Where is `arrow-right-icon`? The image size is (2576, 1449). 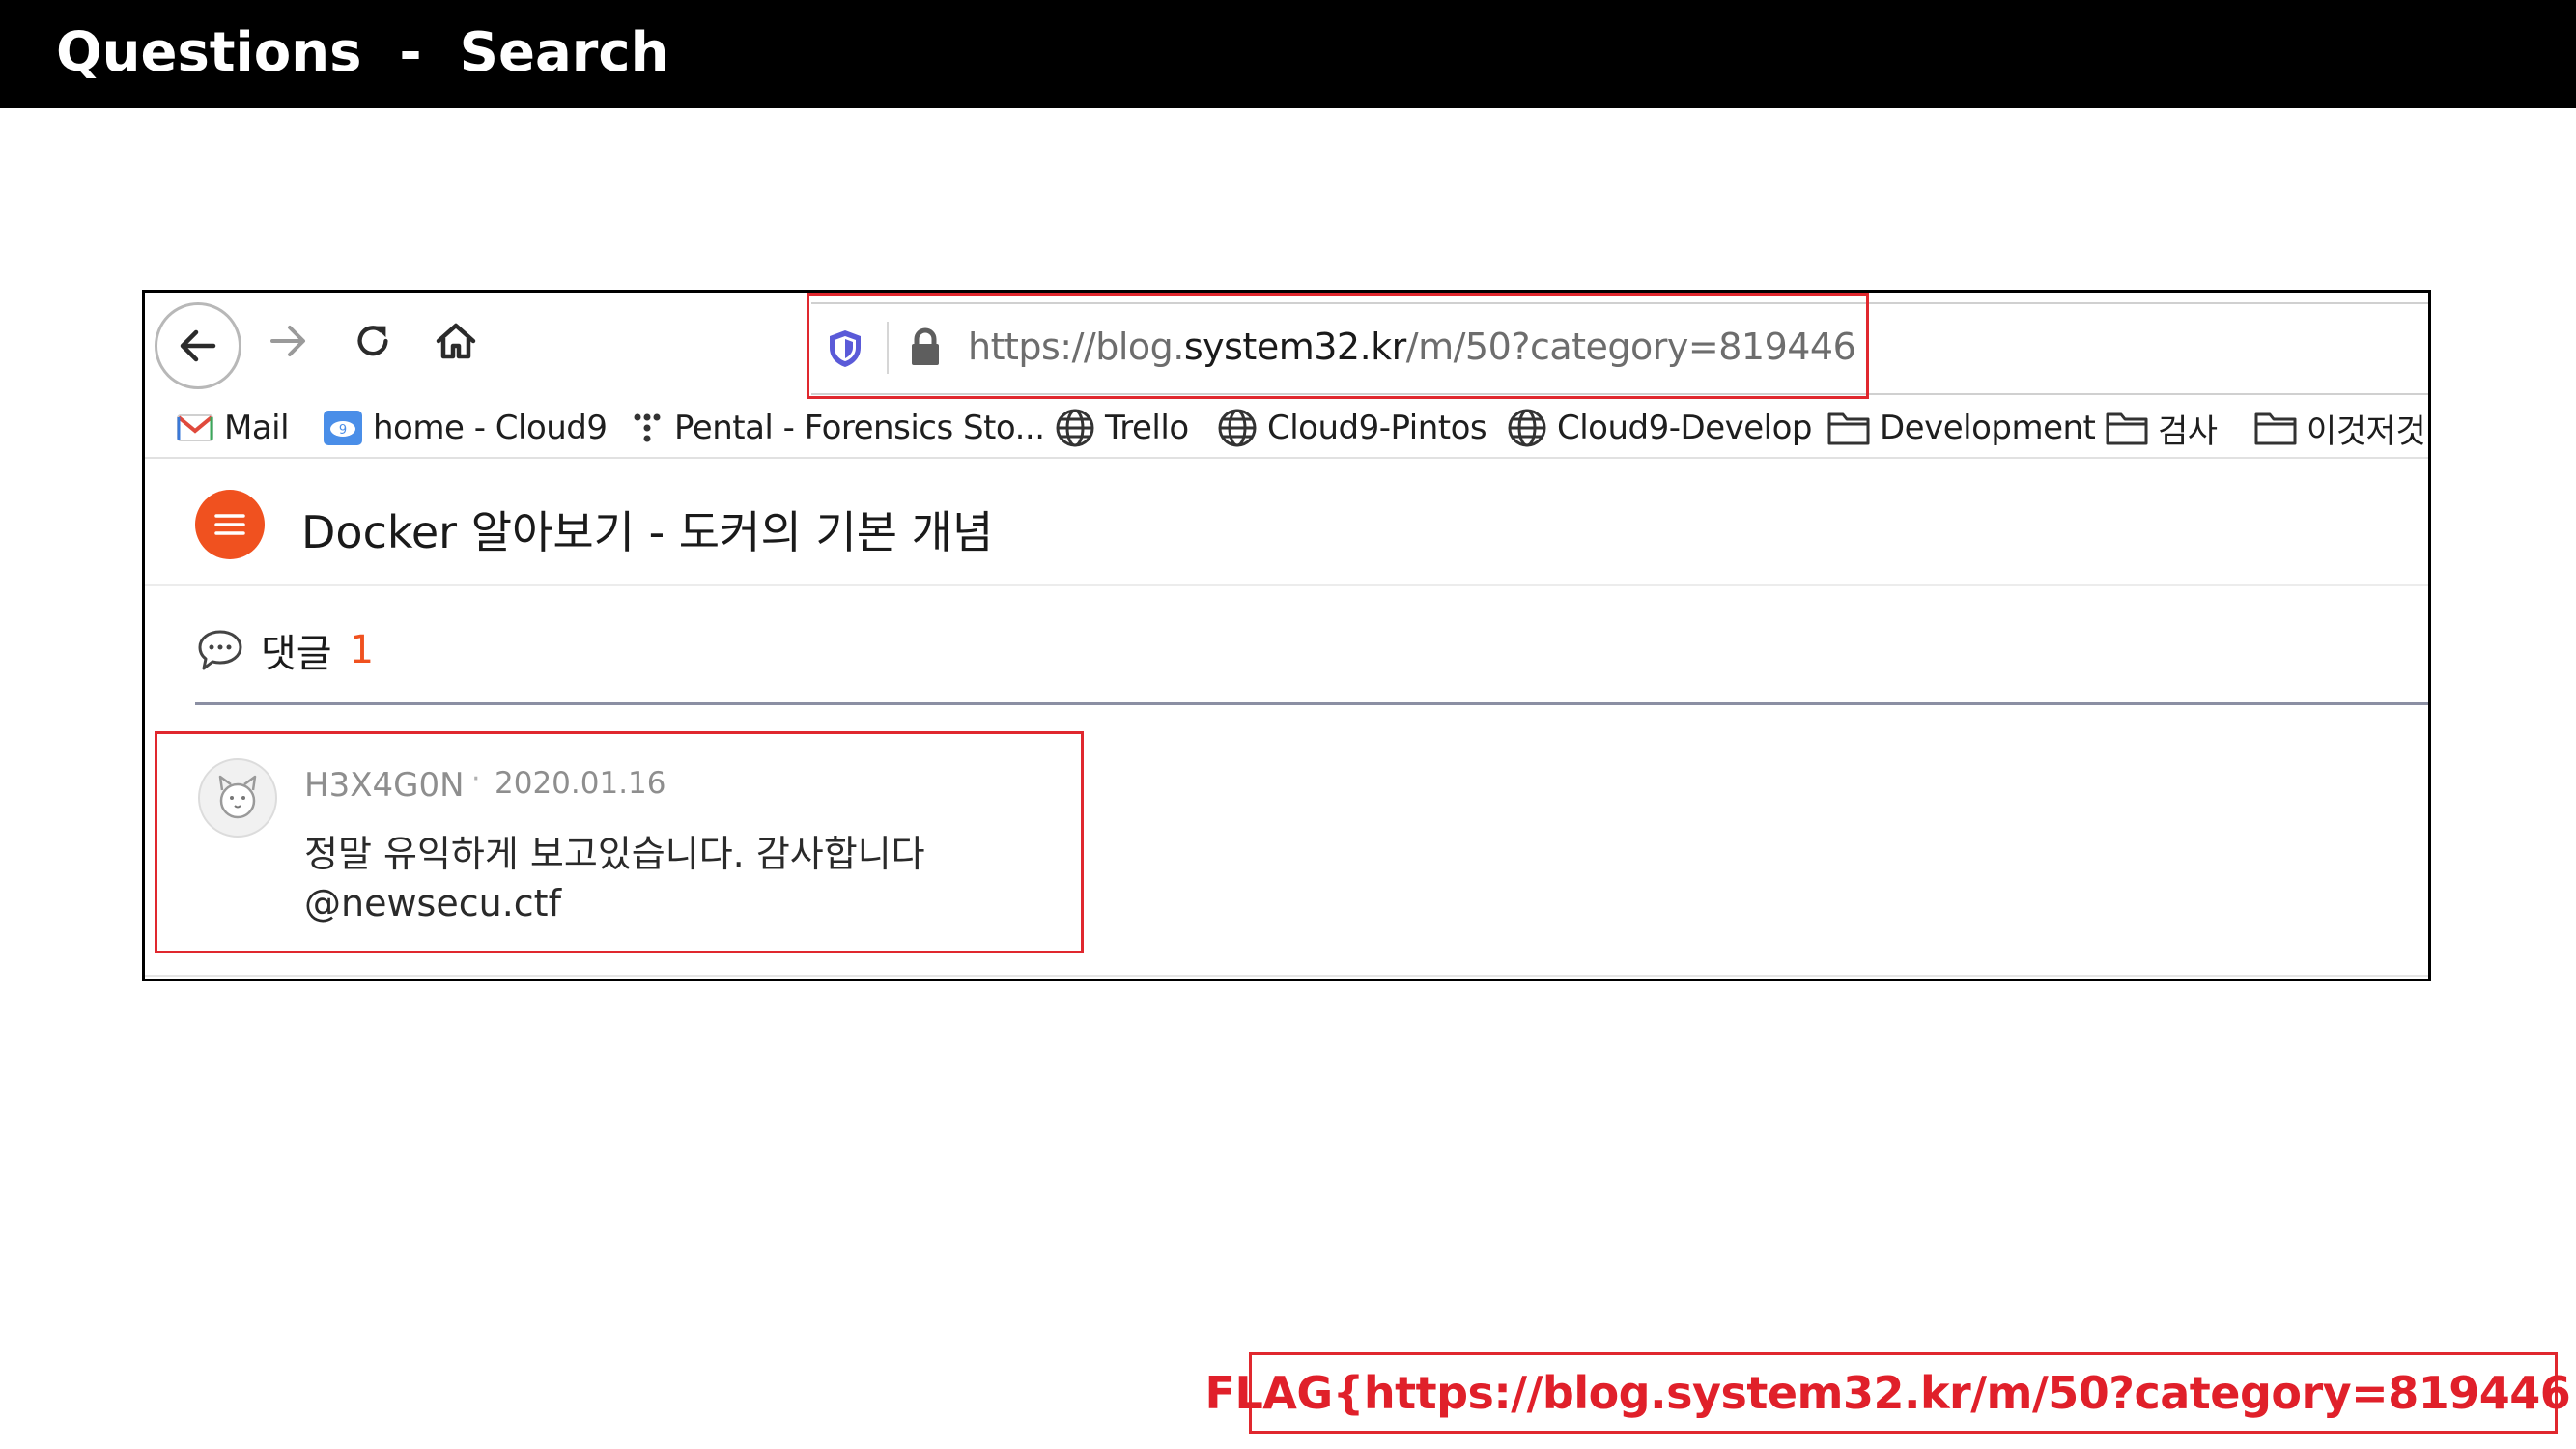 arrow-right-icon is located at coordinates (287, 341).